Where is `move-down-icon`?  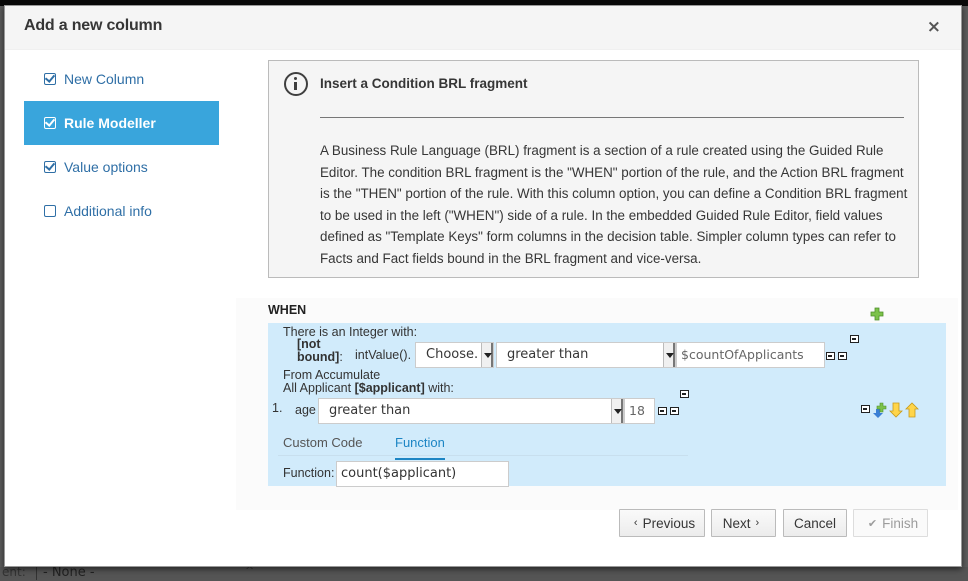
move-down-icon is located at coordinates (896, 410).